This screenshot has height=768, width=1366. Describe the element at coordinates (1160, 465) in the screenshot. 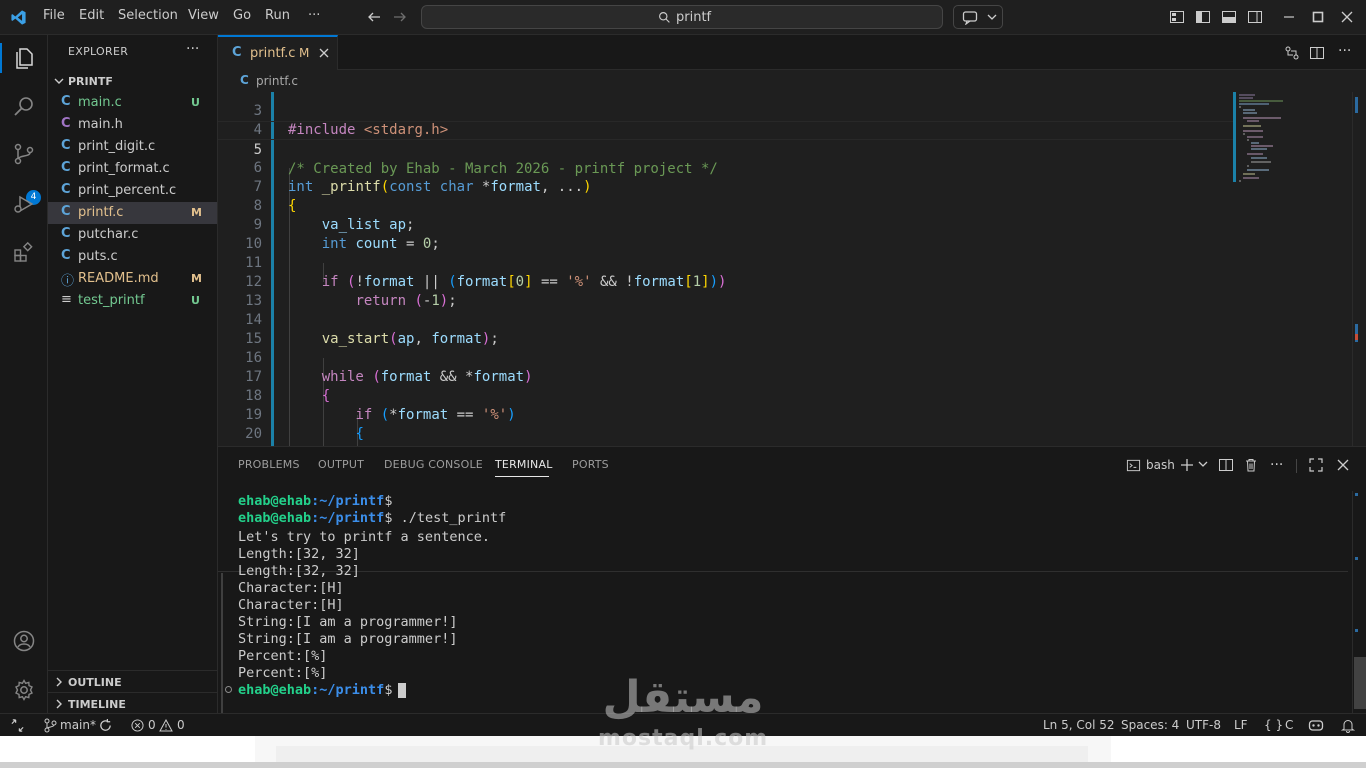

I see `shell-name: bash` at that location.